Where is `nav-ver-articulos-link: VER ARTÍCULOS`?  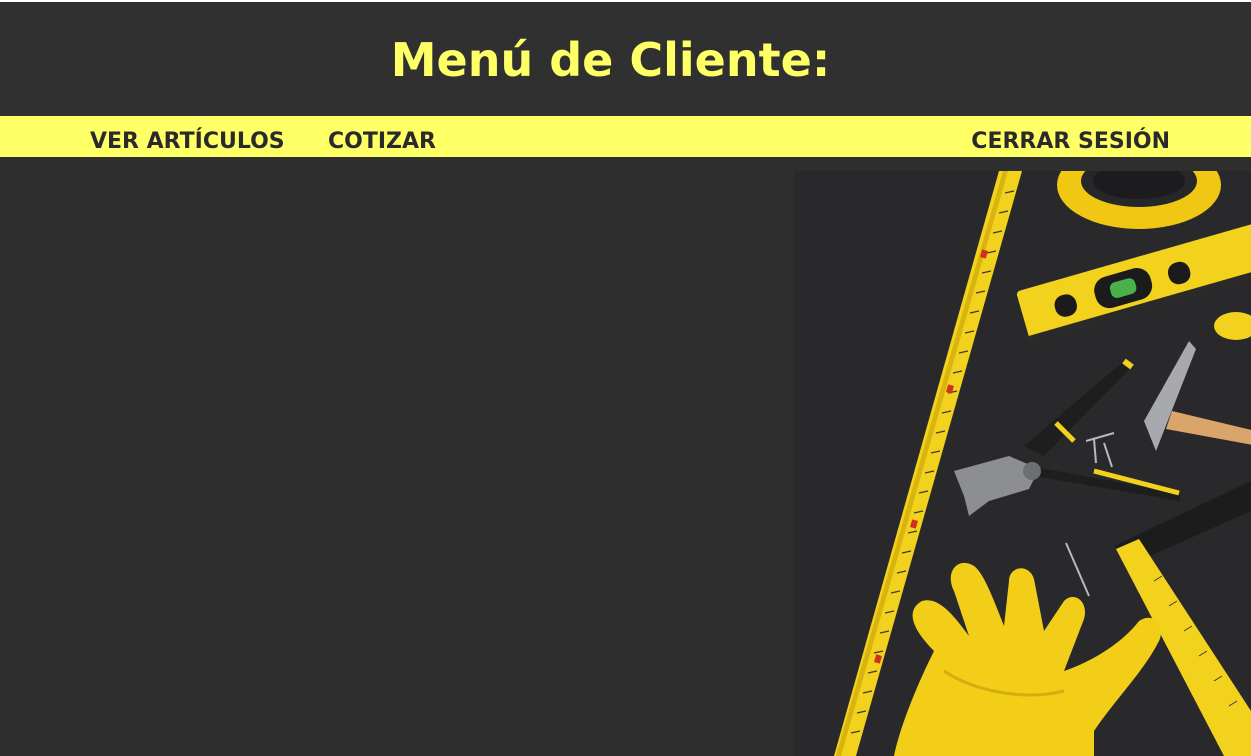
nav-ver-articulos-link: VER ARTÍCULOS is located at coordinates (187, 142).